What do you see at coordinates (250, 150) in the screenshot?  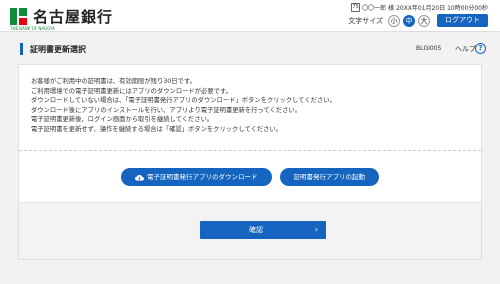 I see `divider` at bounding box center [250, 150].